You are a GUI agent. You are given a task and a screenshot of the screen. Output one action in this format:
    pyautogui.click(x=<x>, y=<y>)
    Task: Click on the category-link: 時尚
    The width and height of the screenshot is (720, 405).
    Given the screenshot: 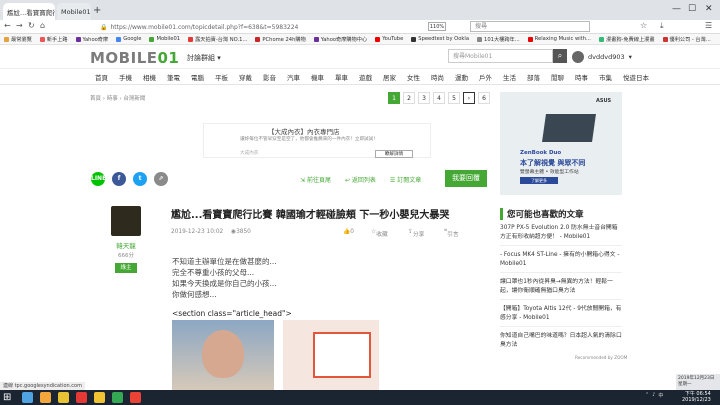 What is the action you would take?
    pyautogui.click(x=437, y=77)
    